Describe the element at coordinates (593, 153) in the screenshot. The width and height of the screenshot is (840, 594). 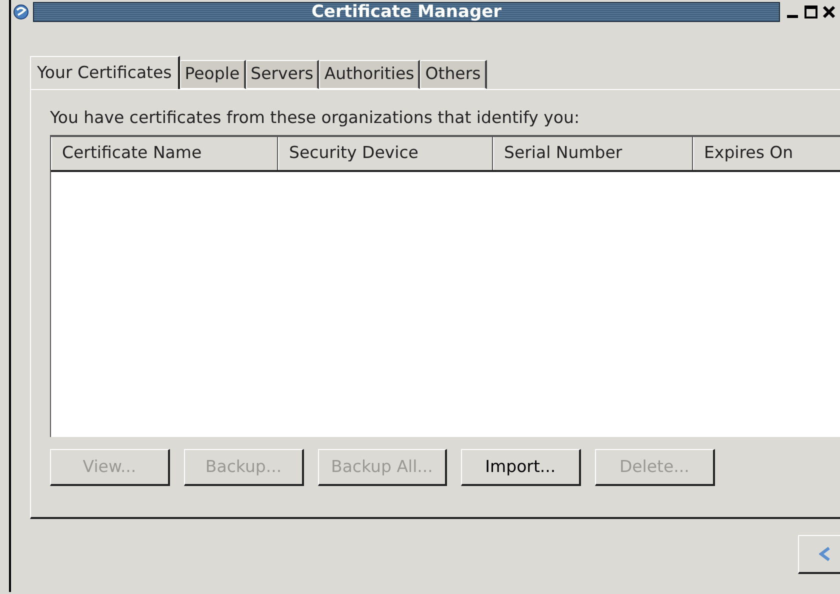
I see `column-header: Serial Number` at that location.